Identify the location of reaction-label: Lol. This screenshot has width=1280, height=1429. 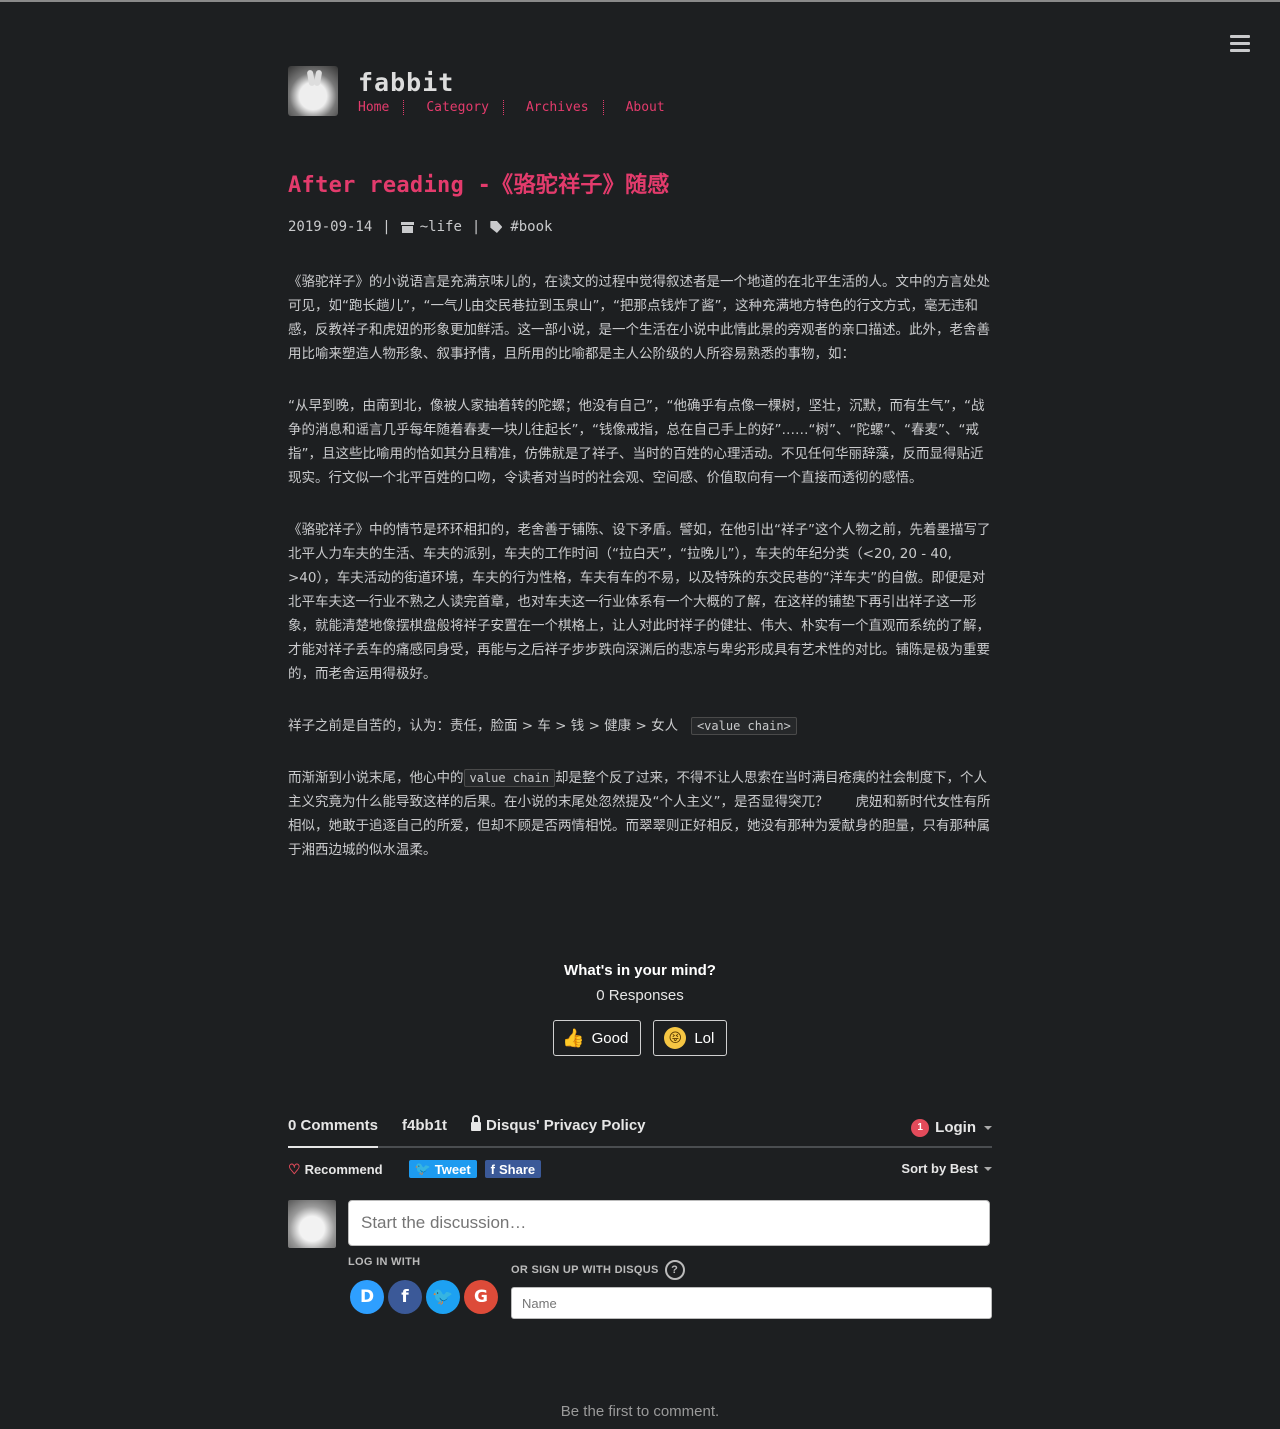
(704, 1038).